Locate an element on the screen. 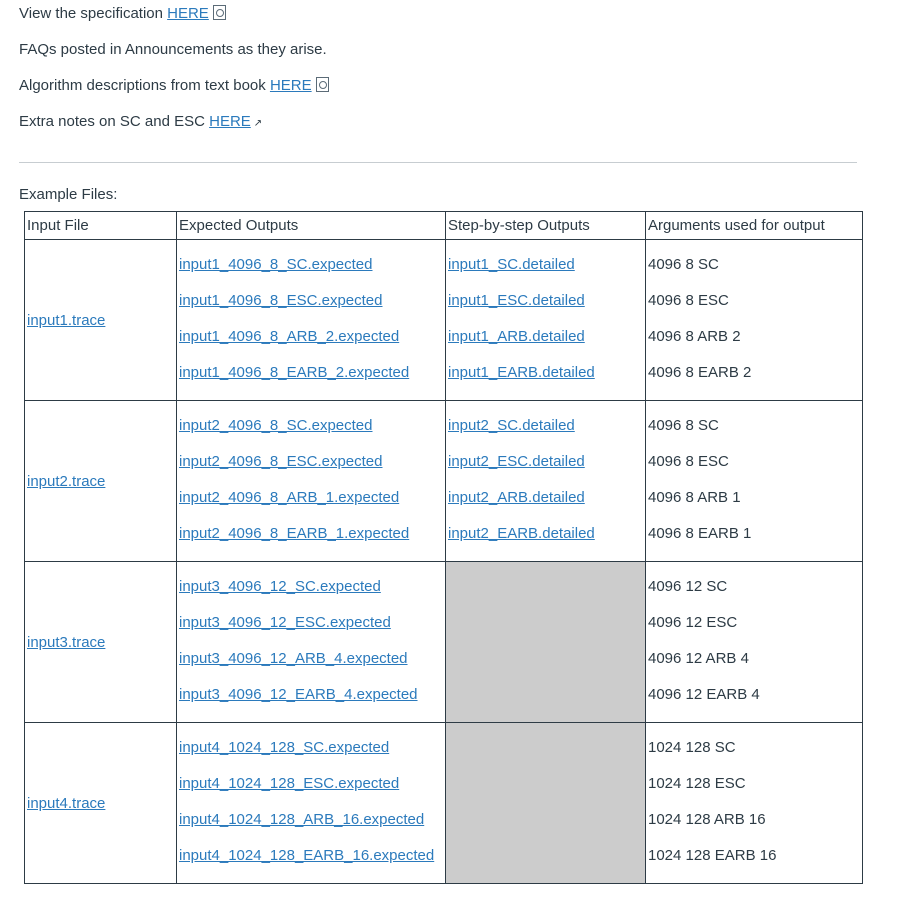  argument-text: 4096 8 EARB 1 is located at coordinates (700, 533).